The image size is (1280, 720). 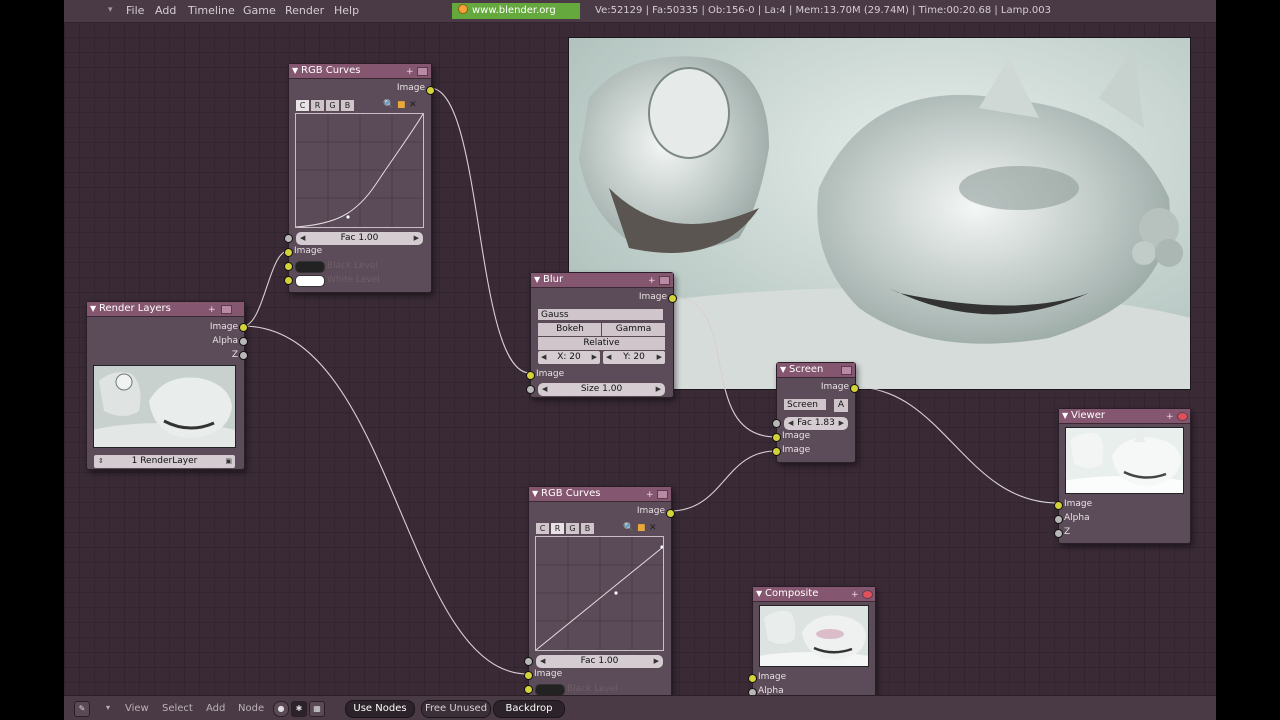 What do you see at coordinates (814, 594) in the screenshot?
I see `node-header: ▼ Composite +` at bounding box center [814, 594].